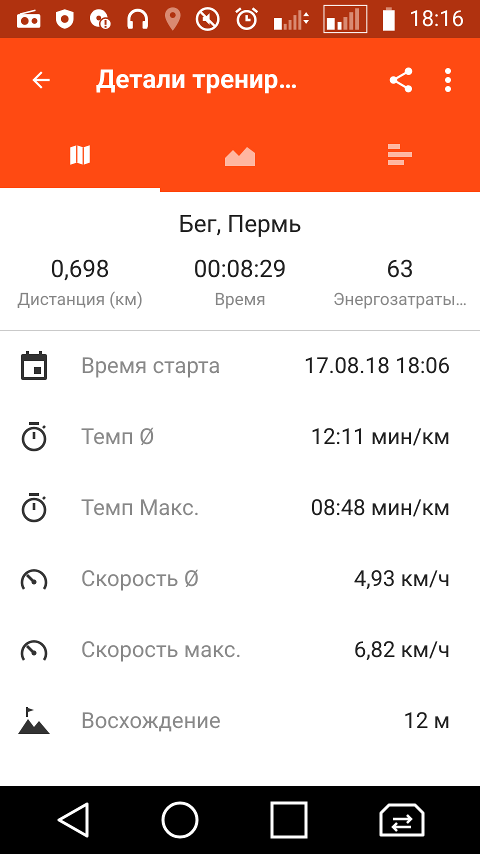 Image resolution: width=480 pixels, height=854 pixels. I want to click on alarm-icon, so click(247, 19).